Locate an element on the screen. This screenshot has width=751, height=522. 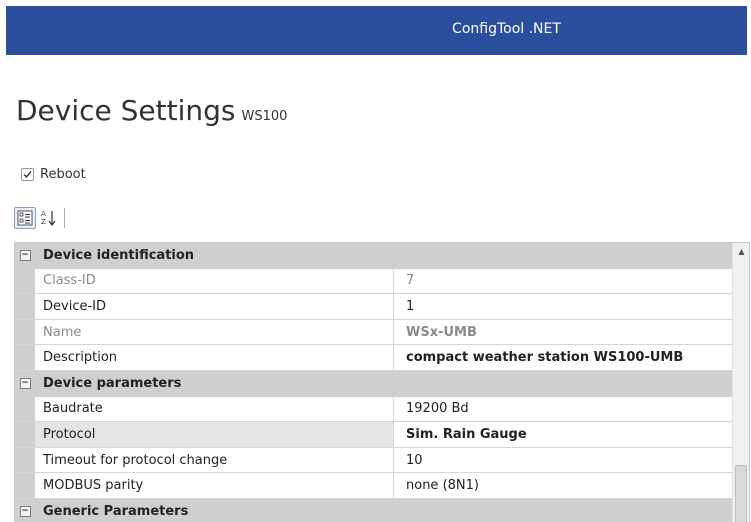
property-row-protocol: Protocol Sim. Rain Gauge is located at coordinates (374, 435).